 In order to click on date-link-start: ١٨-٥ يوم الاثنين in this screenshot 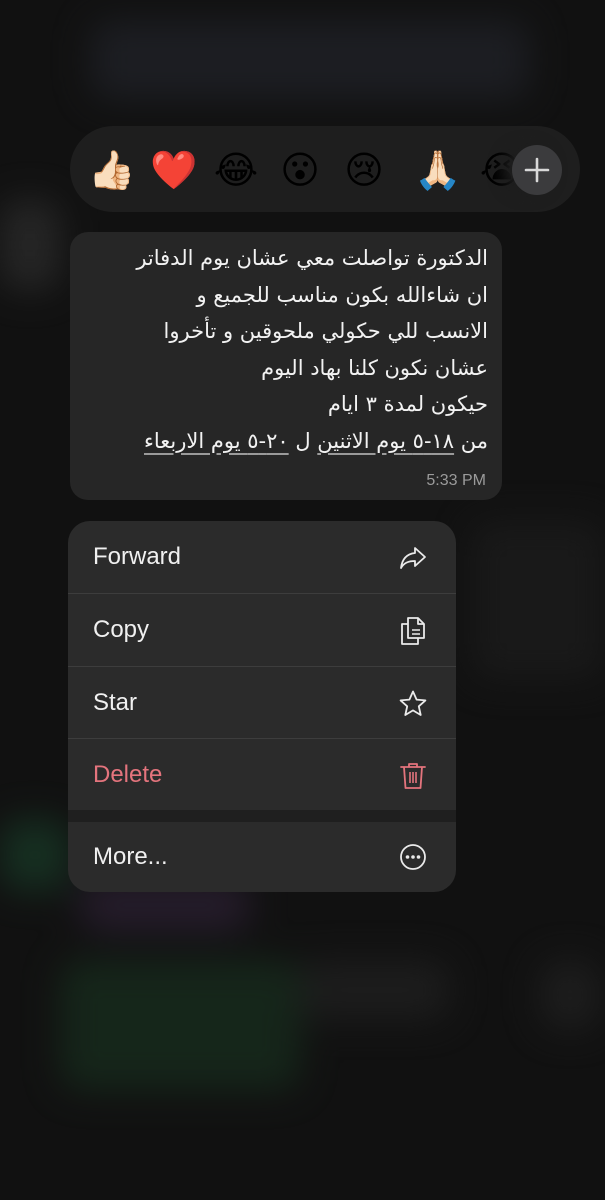, I will do `click(385, 441)`.